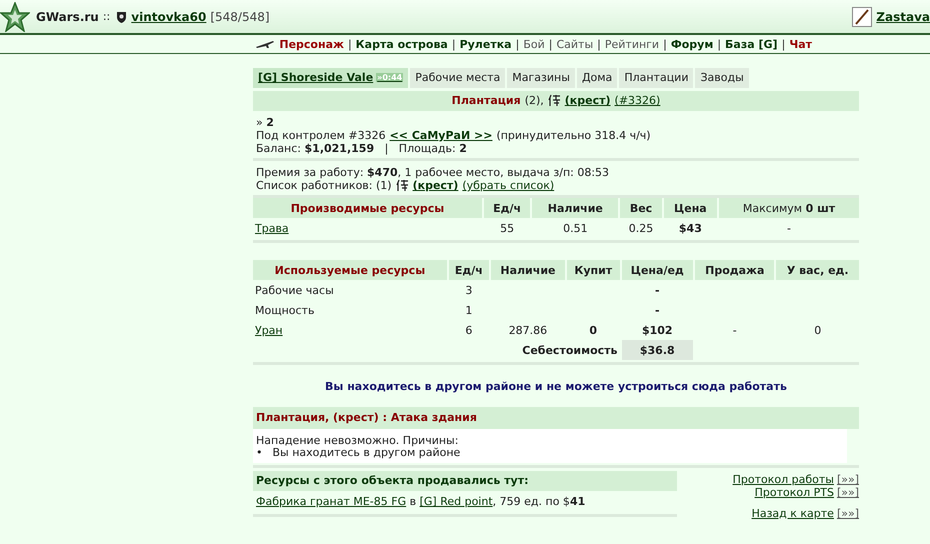 This screenshot has width=930, height=544. I want to click on nav-link: Форум, so click(692, 44).